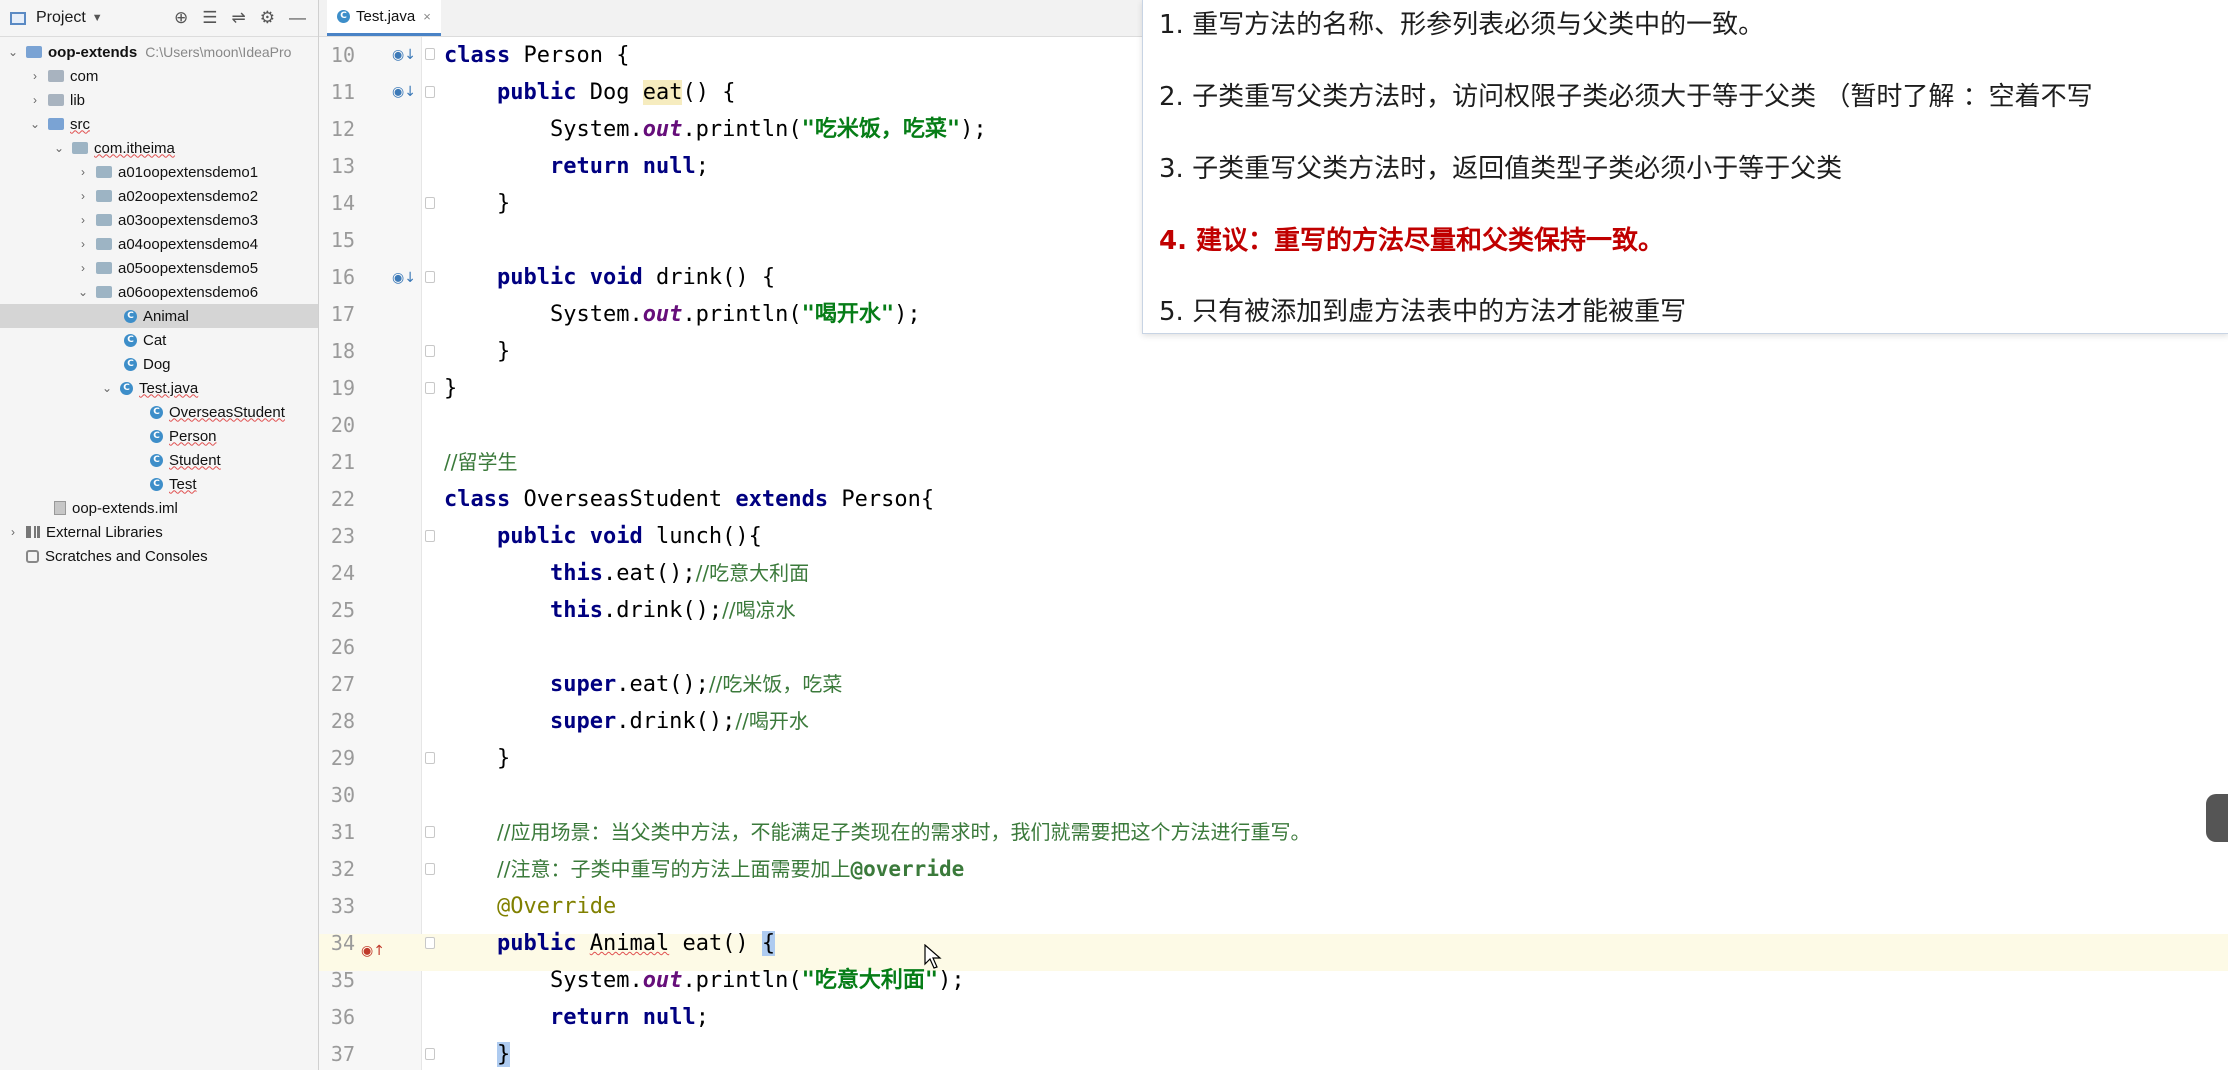 The width and height of the screenshot is (2228, 1073). What do you see at coordinates (342, 573) in the screenshot?
I see `line-number: 24` at bounding box center [342, 573].